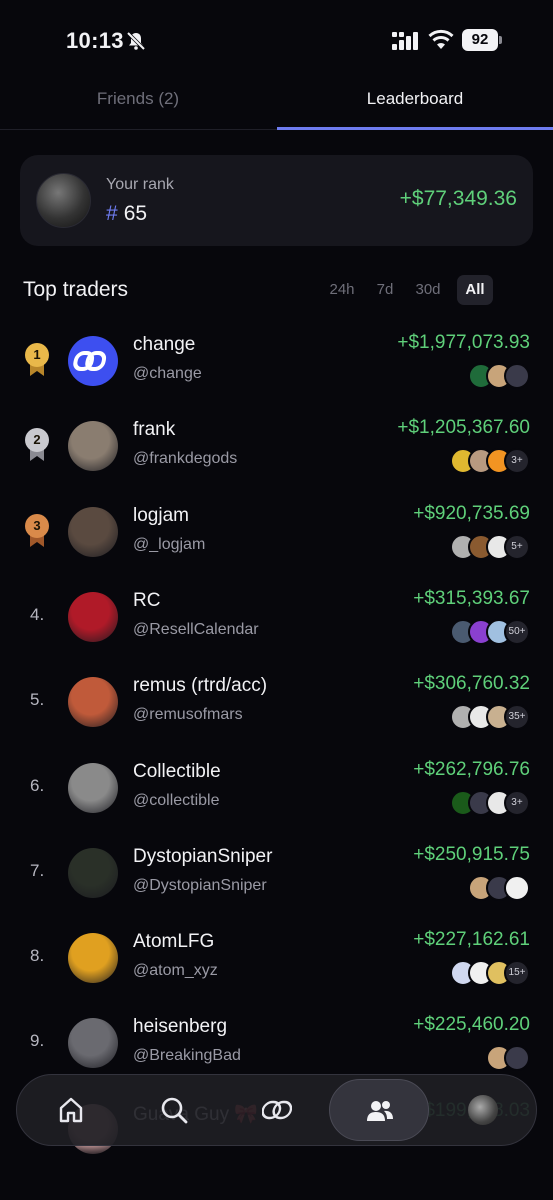  What do you see at coordinates (276, 619) in the screenshot?
I see `table-row: 4. RC @ResellCalendar +$315,393.67 50+` at bounding box center [276, 619].